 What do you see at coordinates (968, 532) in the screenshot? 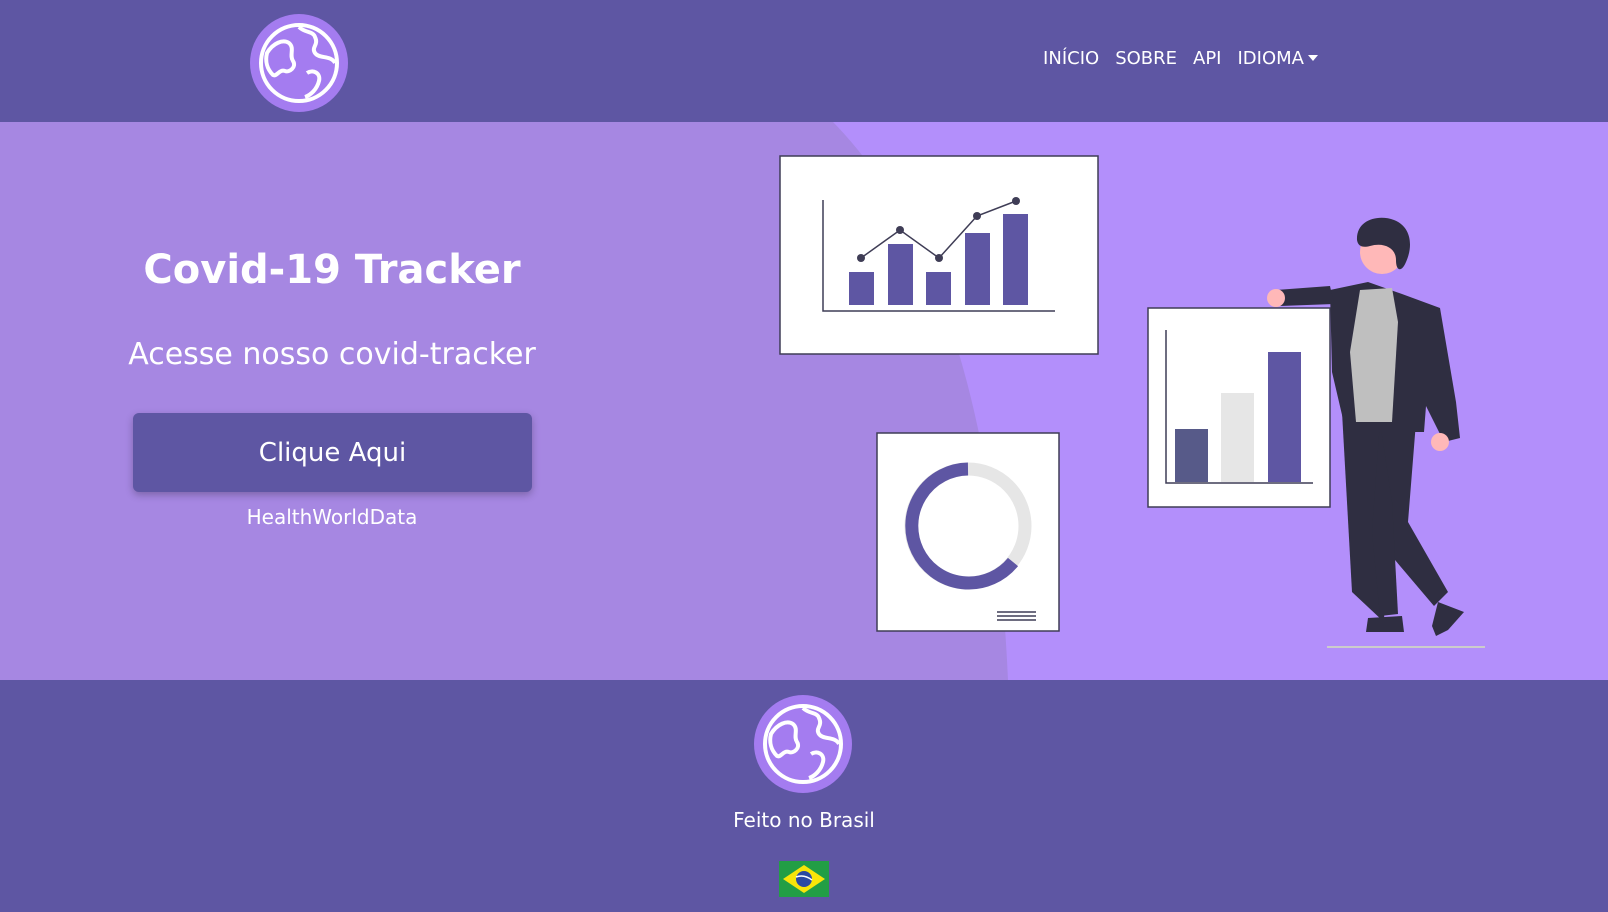
I see `donut-chart-card` at bounding box center [968, 532].